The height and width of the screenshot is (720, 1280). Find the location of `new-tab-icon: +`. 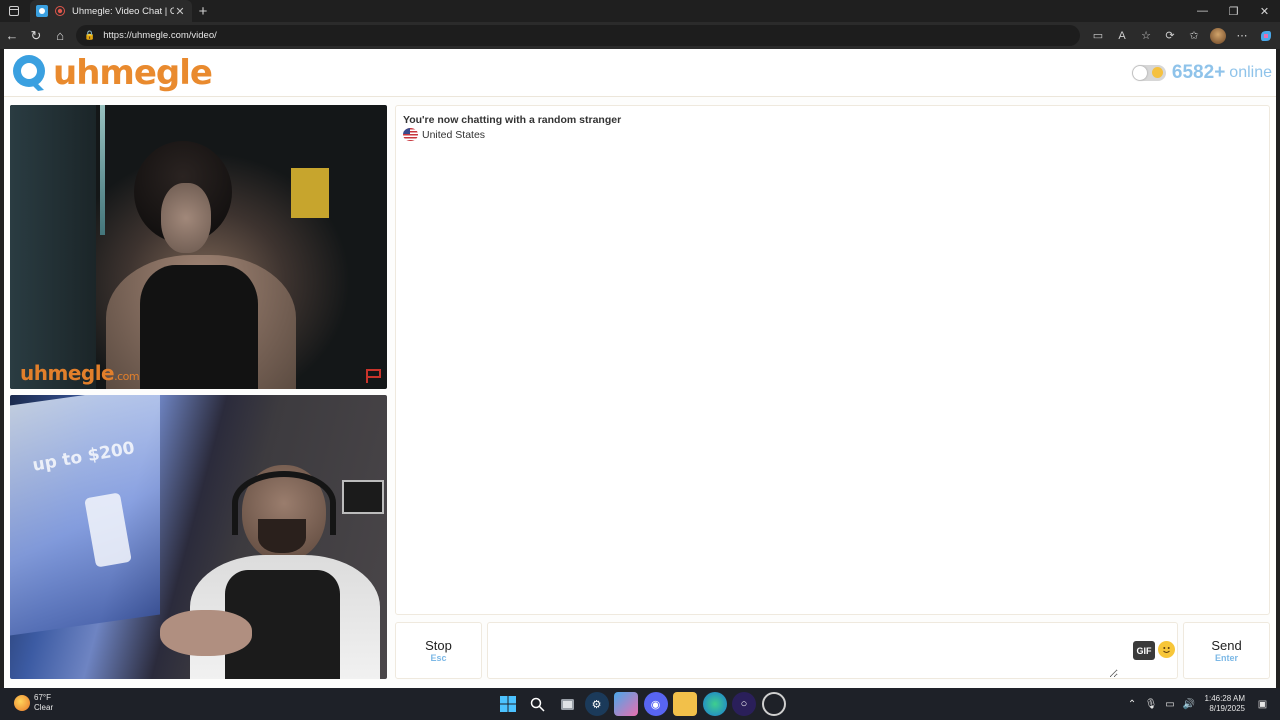

new-tab-icon: + is located at coordinates (203, 11).